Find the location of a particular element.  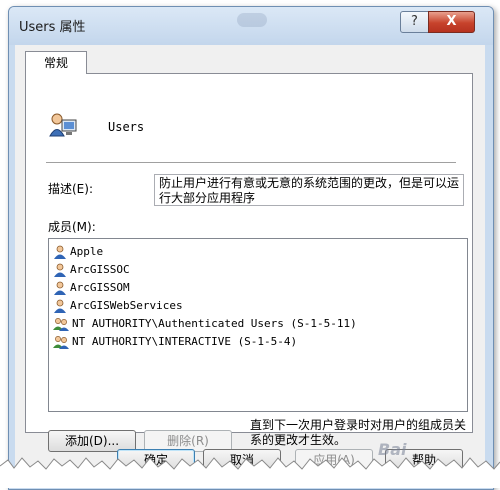

members-label: 成员(M): is located at coordinates (72, 227).